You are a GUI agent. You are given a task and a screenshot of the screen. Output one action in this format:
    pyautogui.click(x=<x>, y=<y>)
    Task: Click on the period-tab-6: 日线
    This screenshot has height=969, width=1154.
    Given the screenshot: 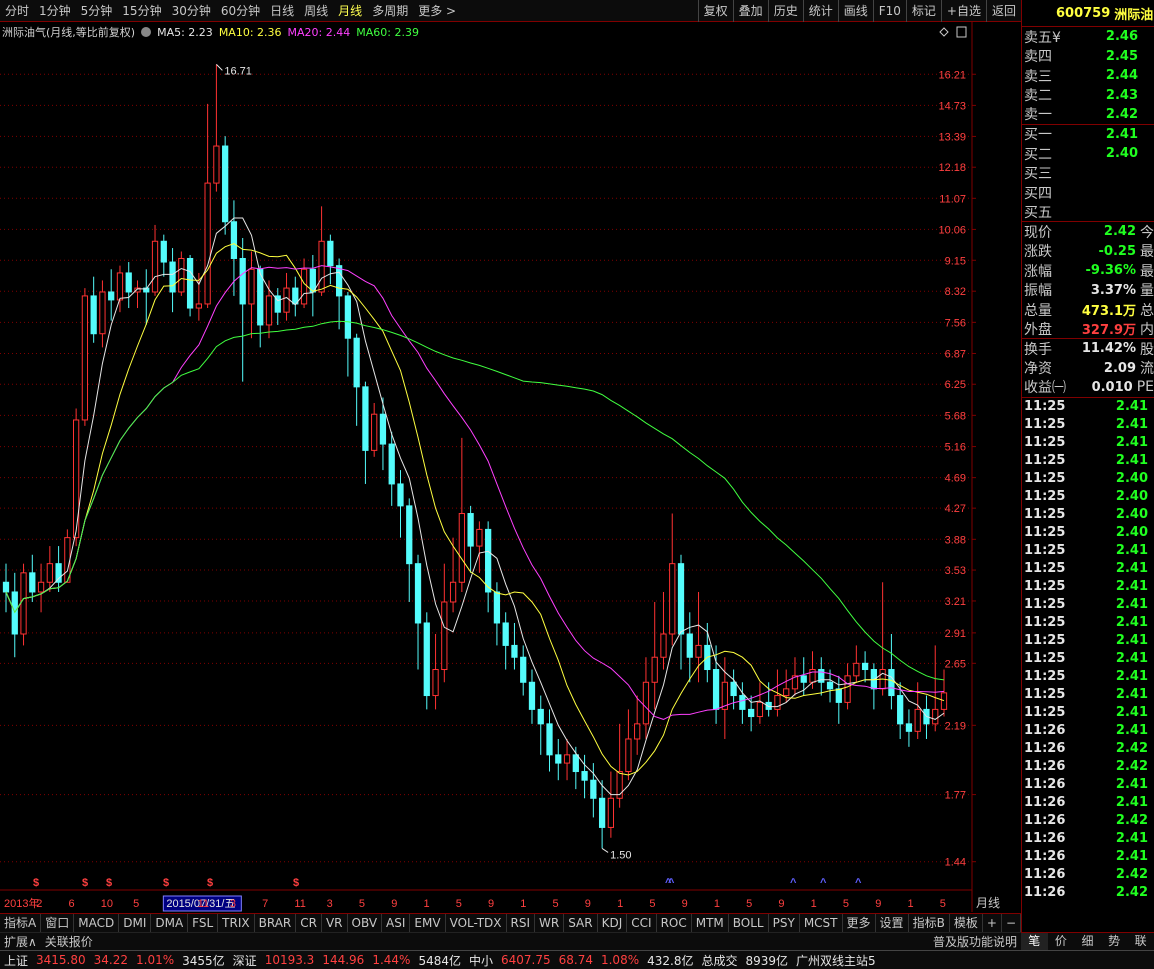 What is the action you would take?
    pyautogui.click(x=282, y=11)
    